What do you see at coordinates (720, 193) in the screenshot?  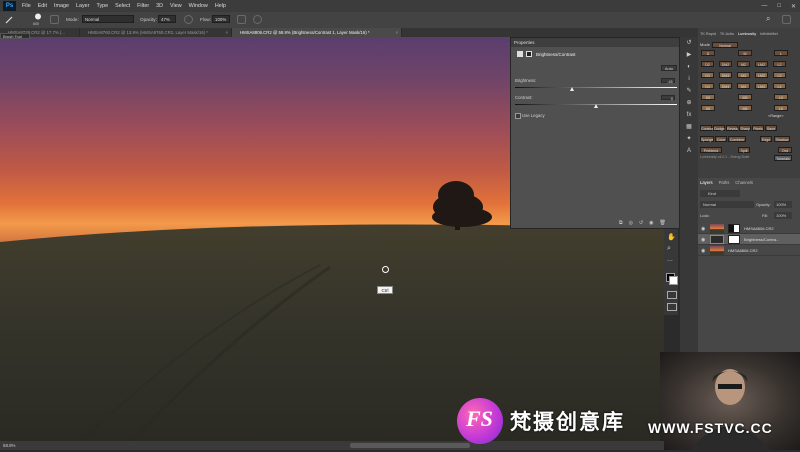 I see `layer-filter-kind: Kind` at bounding box center [720, 193].